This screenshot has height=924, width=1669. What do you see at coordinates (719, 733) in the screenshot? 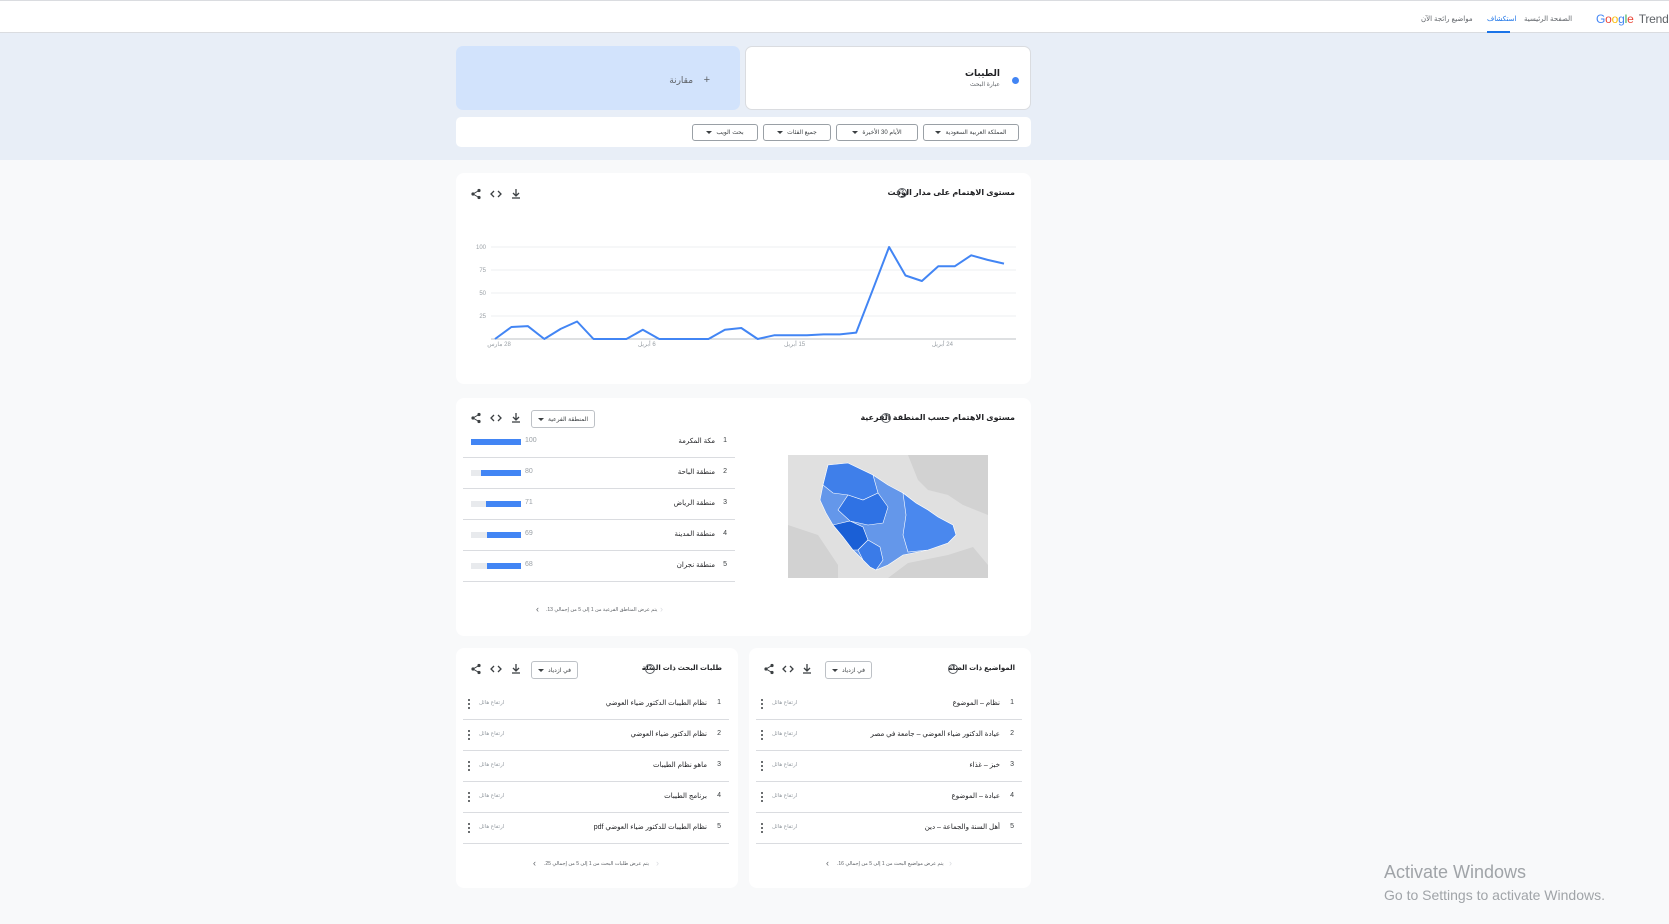
I see `related-rank: 2` at bounding box center [719, 733].